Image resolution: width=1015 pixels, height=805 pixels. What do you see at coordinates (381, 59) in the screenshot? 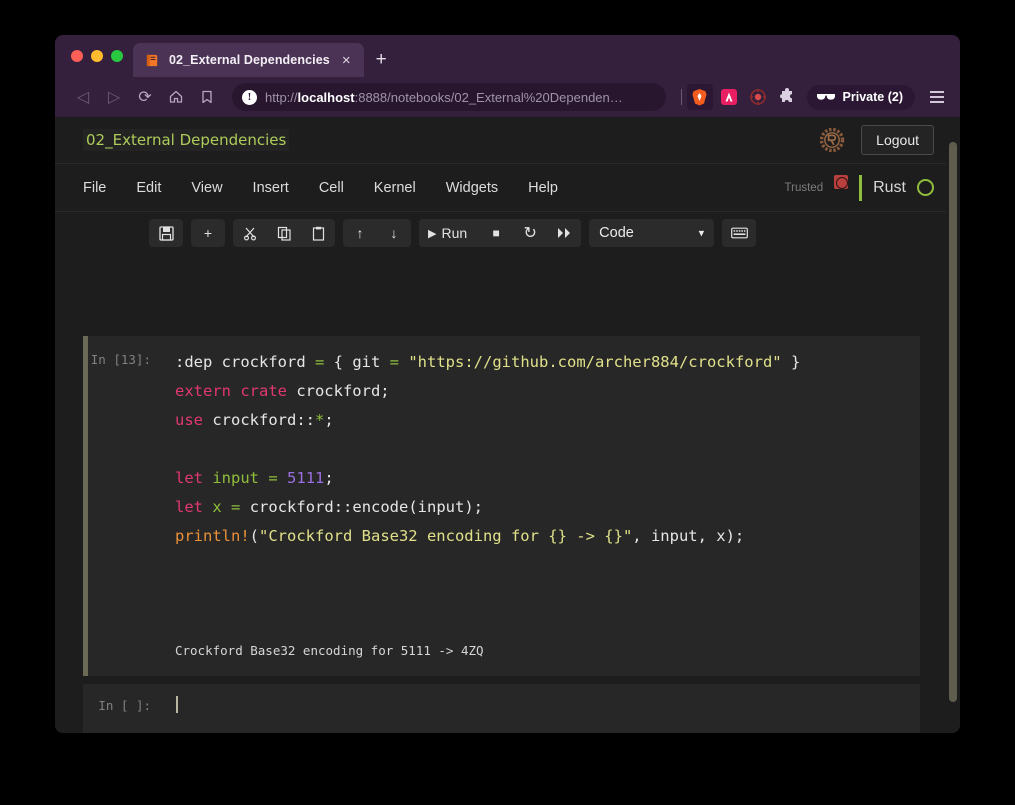
I see `new-tab-button: +` at bounding box center [381, 59].